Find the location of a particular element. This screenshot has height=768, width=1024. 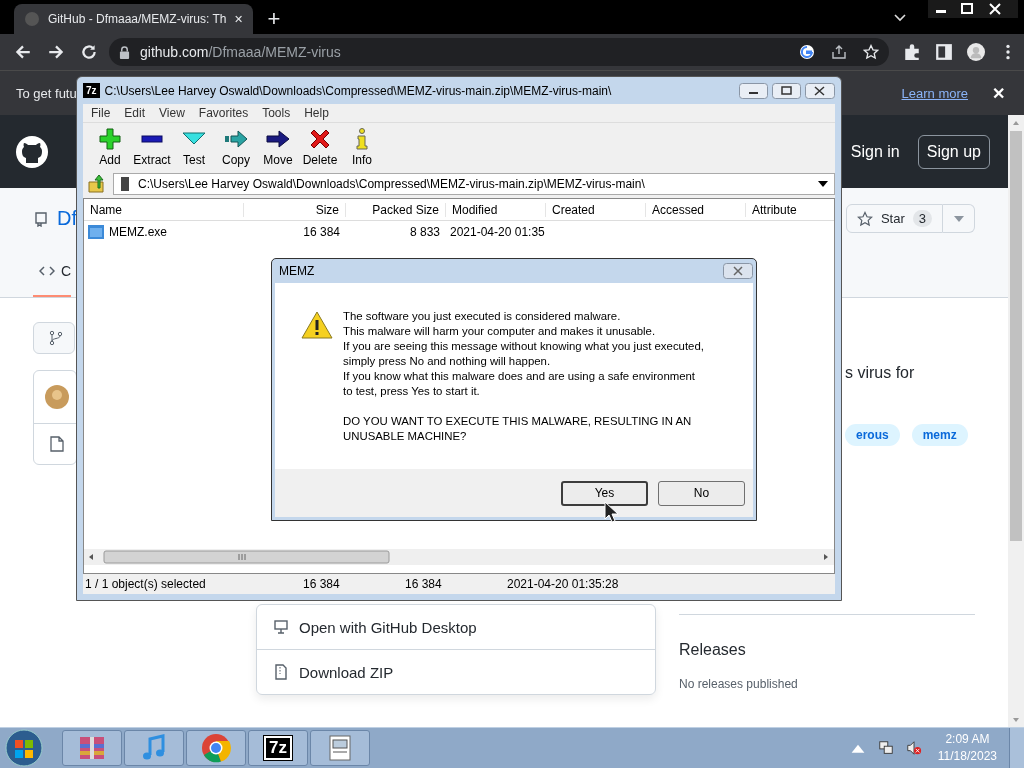

star-dropdown-button is located at coordinates (959, 218).